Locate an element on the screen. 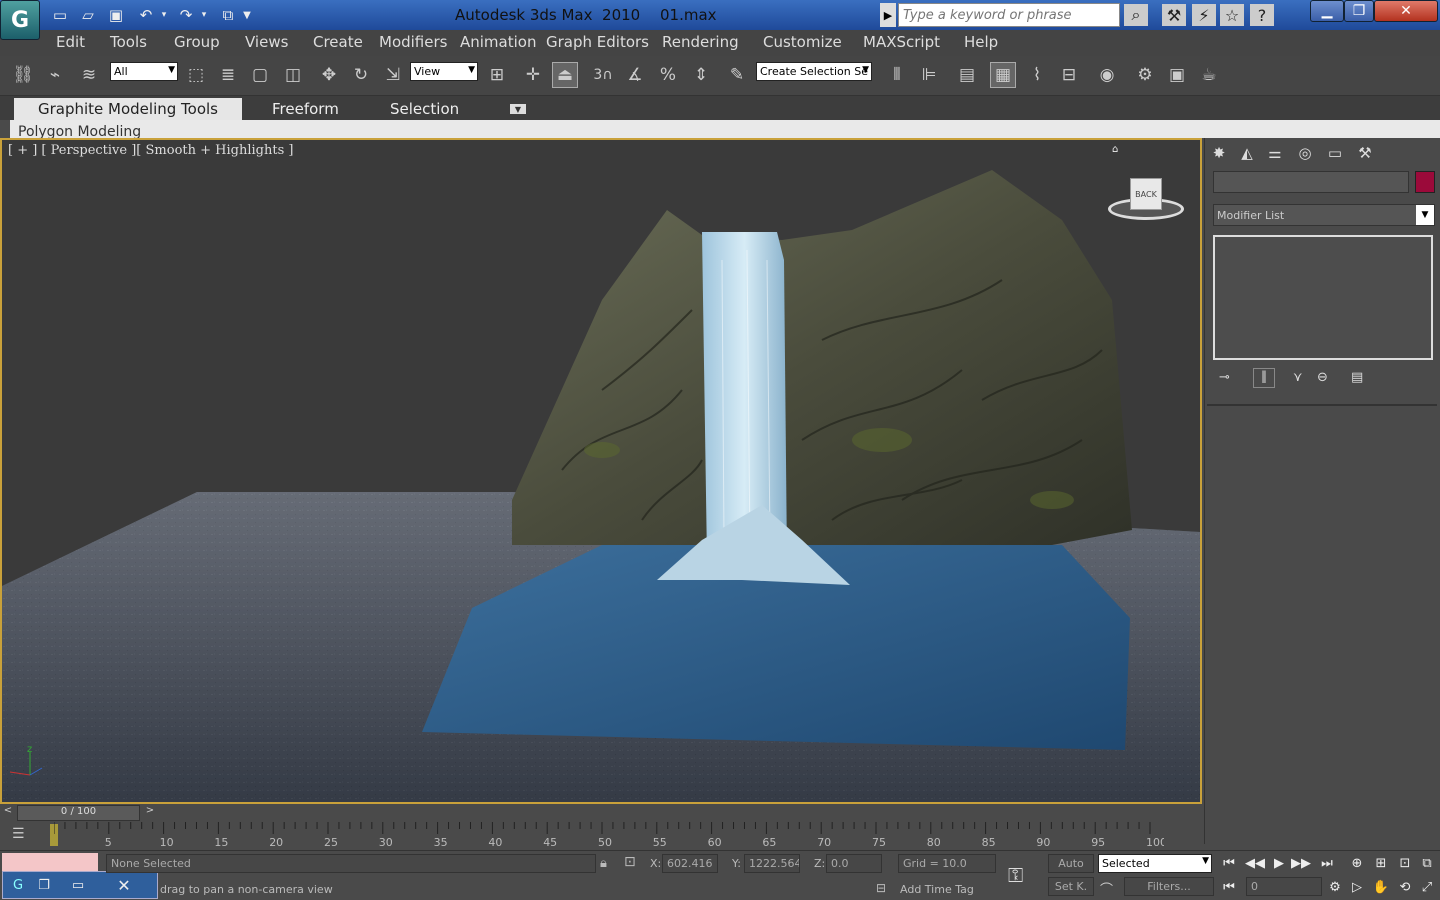 Image resolution: width=1440 pixels, height=900 pixels. menu-help: Help is located at coordinates (981, 42).